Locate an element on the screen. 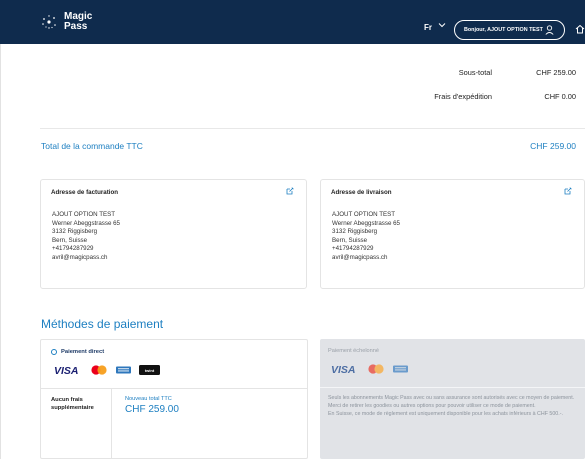 The width and height of the screenshot is (585, 459). brand-name: Magic Pass is located at coordinates (84, 22).